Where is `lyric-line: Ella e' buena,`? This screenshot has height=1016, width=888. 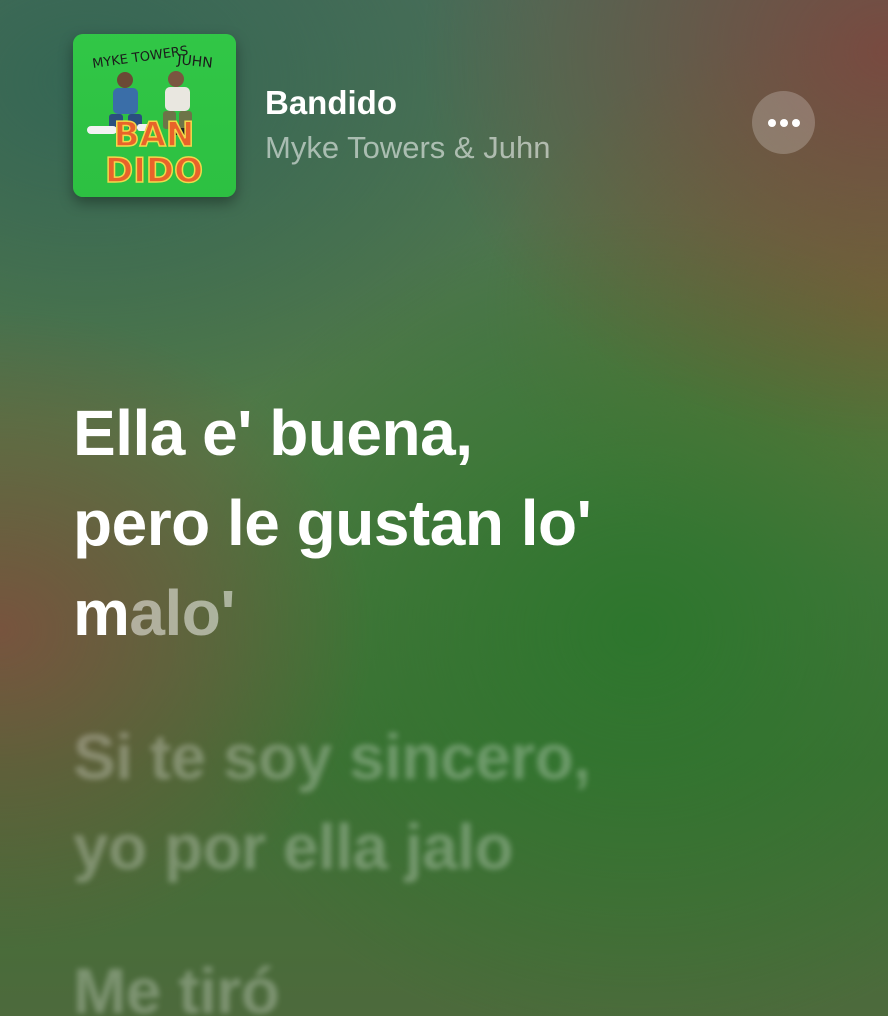
lyric-line: Ella e' buena, is located at coordinates (273, 433).